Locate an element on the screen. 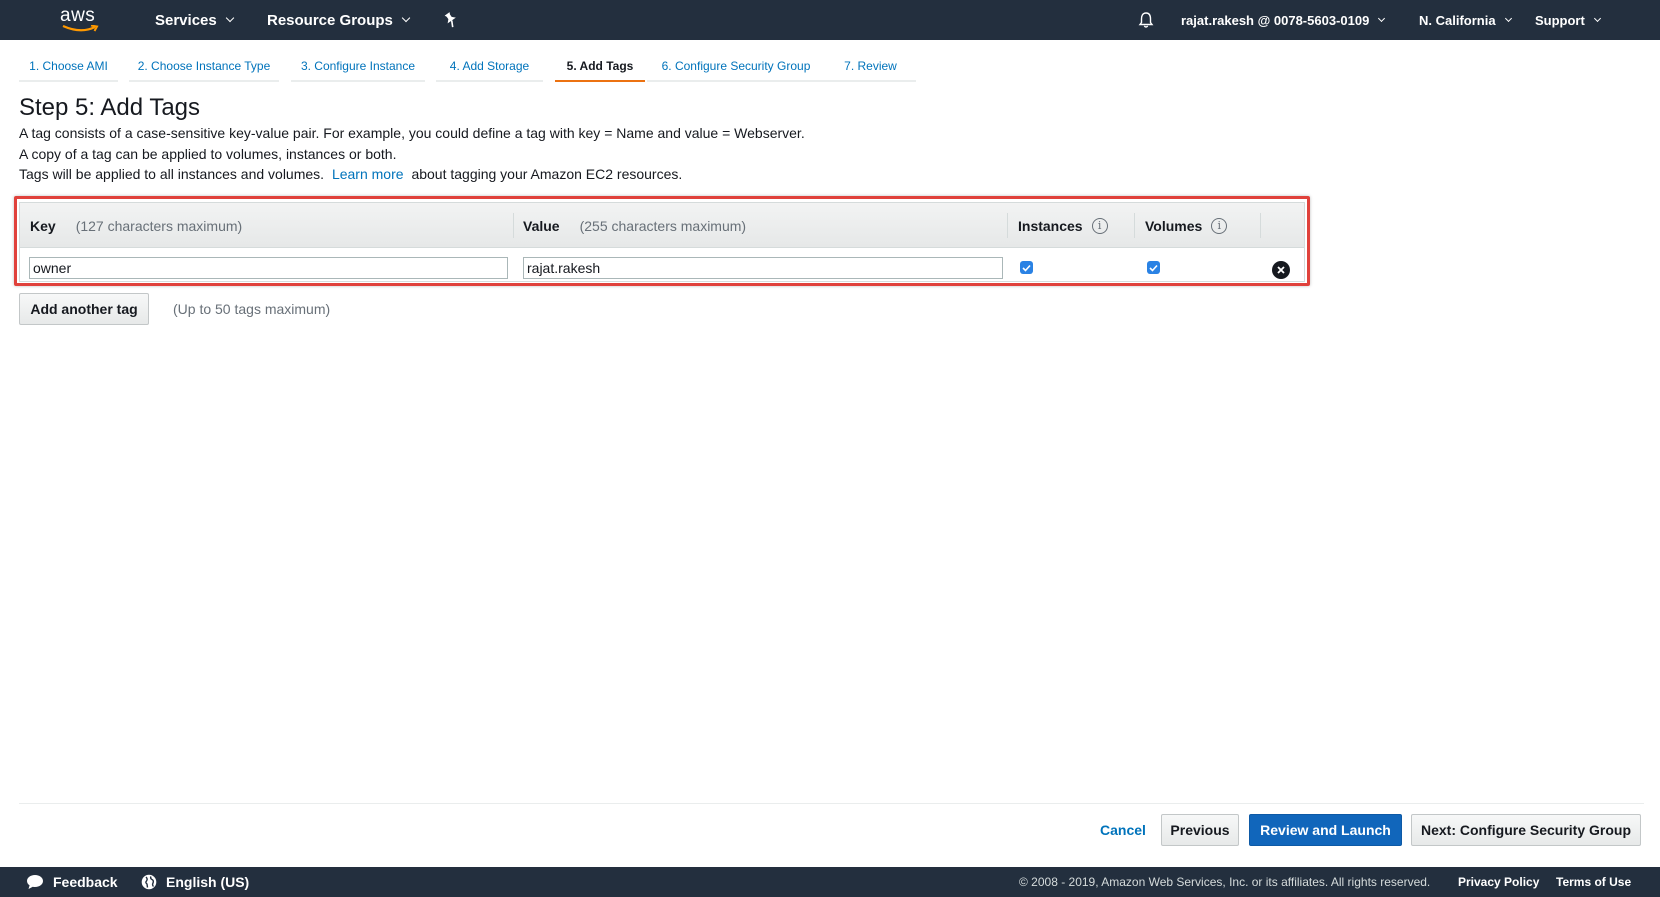  column-key-label: Key is located at coordinates (43, 225).